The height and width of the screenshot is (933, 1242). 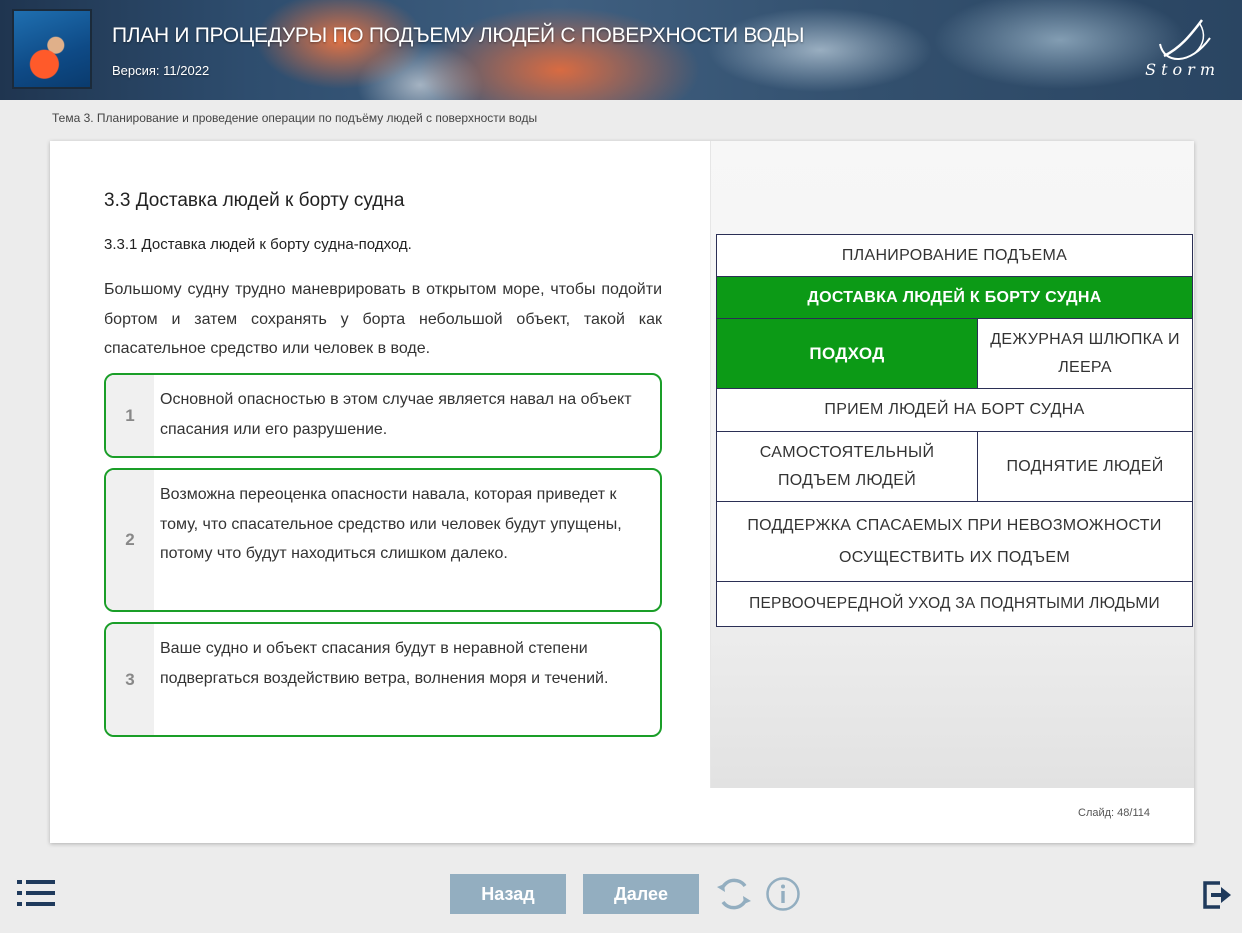 I want to click on nav-duty-boat: ДЕЖУРНАЯ ШЛЮПКА И ЛЕЕРА, so click(x=1085, y=353).